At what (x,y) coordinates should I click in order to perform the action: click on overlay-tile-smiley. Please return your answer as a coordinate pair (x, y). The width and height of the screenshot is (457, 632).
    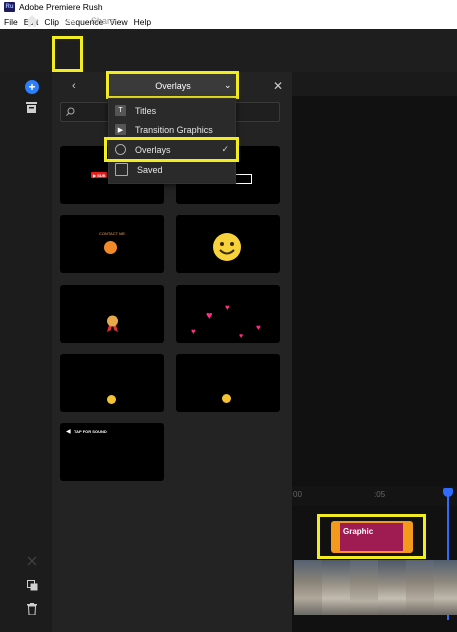
    Looking at the image, I should click on (228, 244).